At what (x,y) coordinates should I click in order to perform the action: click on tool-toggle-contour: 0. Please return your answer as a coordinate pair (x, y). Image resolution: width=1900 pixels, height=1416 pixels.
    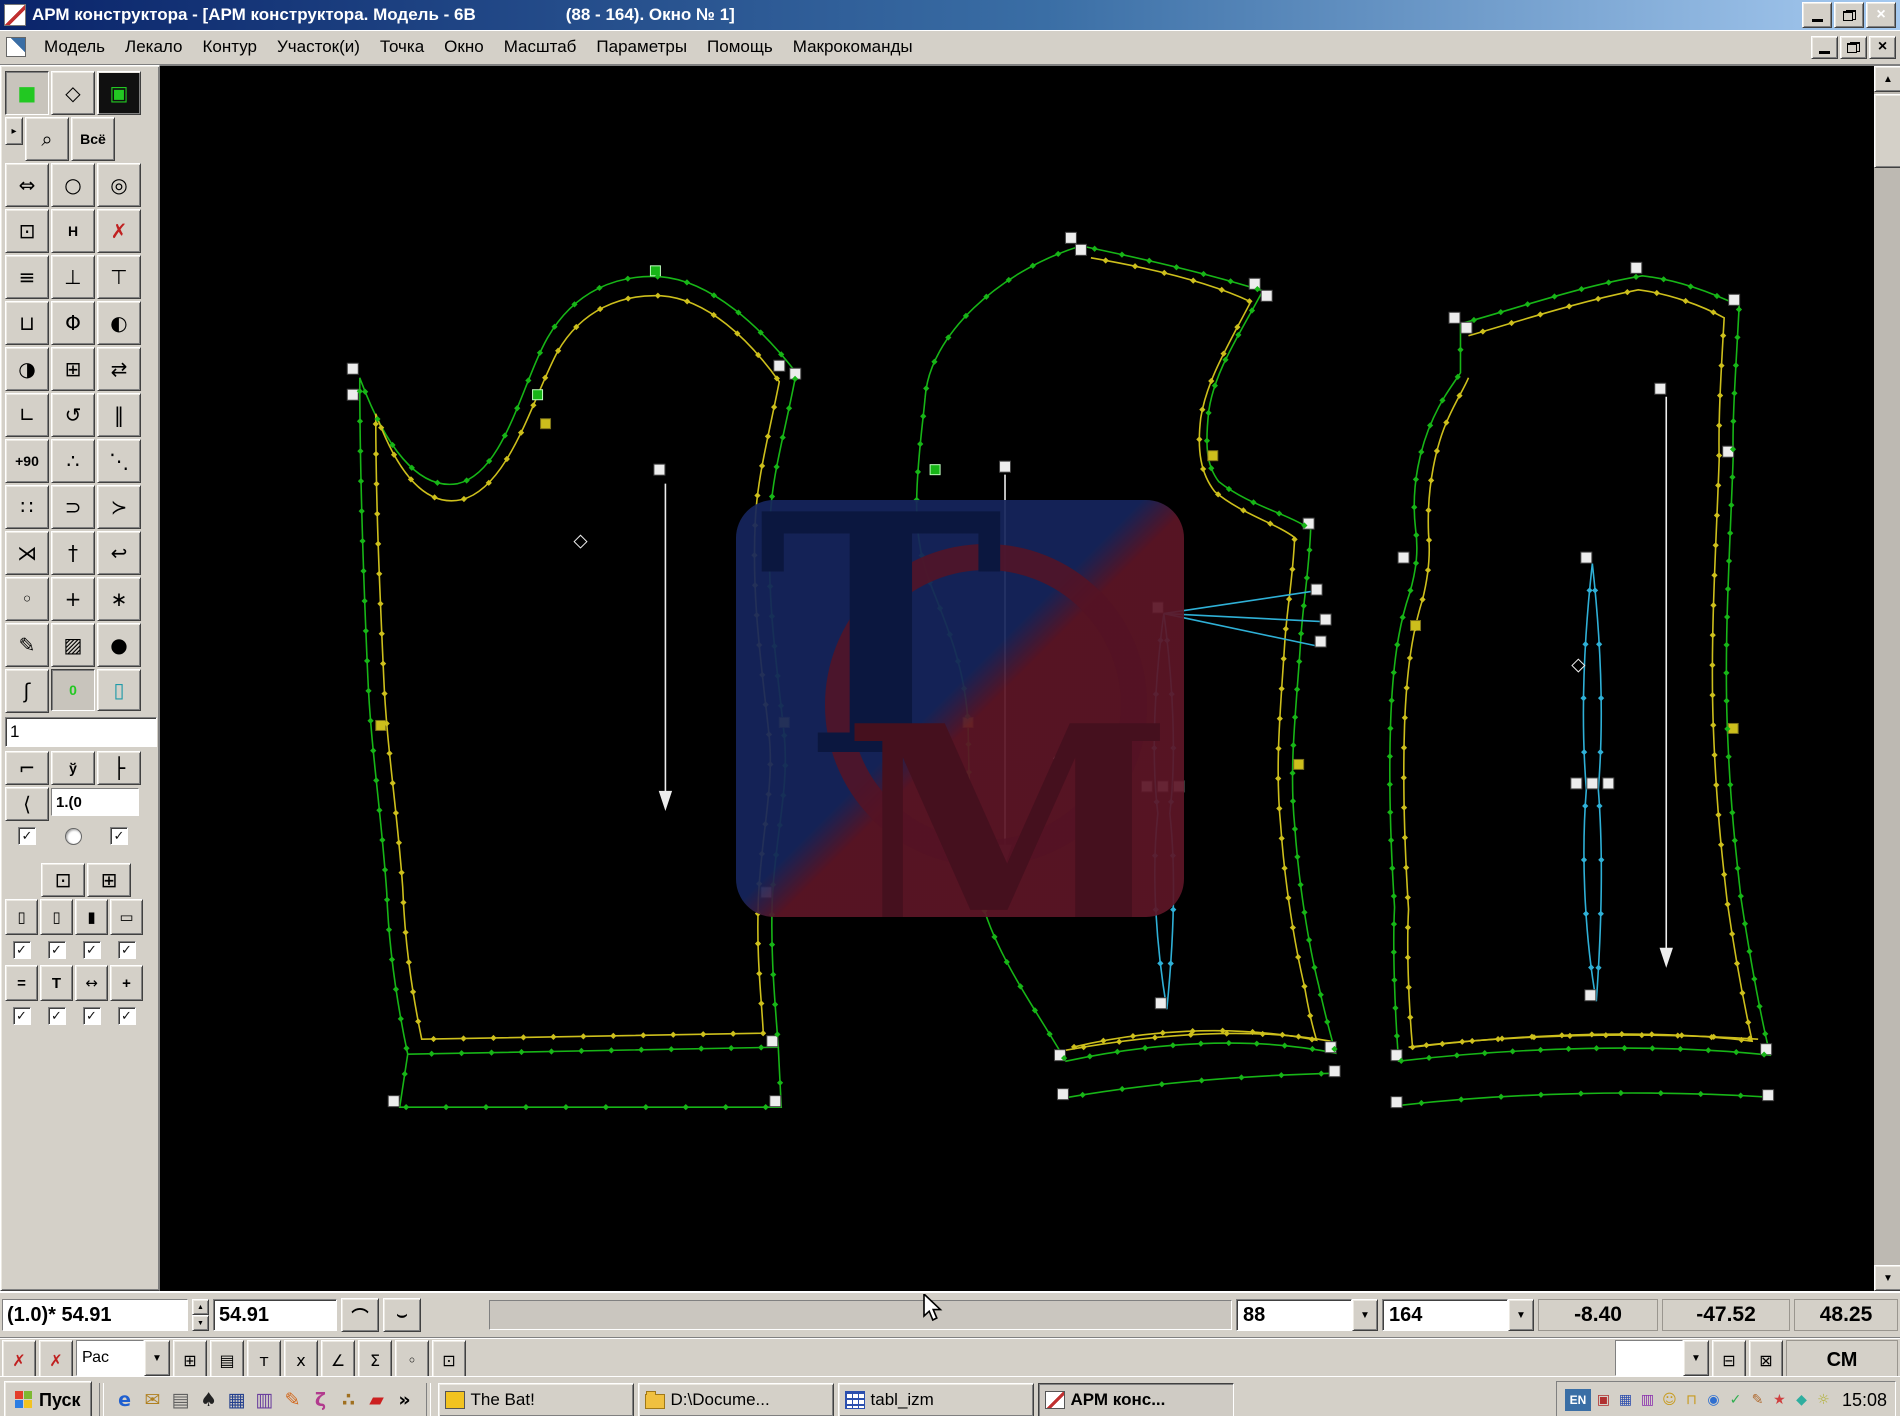
    Looking at the image, I should click on (73, 690).